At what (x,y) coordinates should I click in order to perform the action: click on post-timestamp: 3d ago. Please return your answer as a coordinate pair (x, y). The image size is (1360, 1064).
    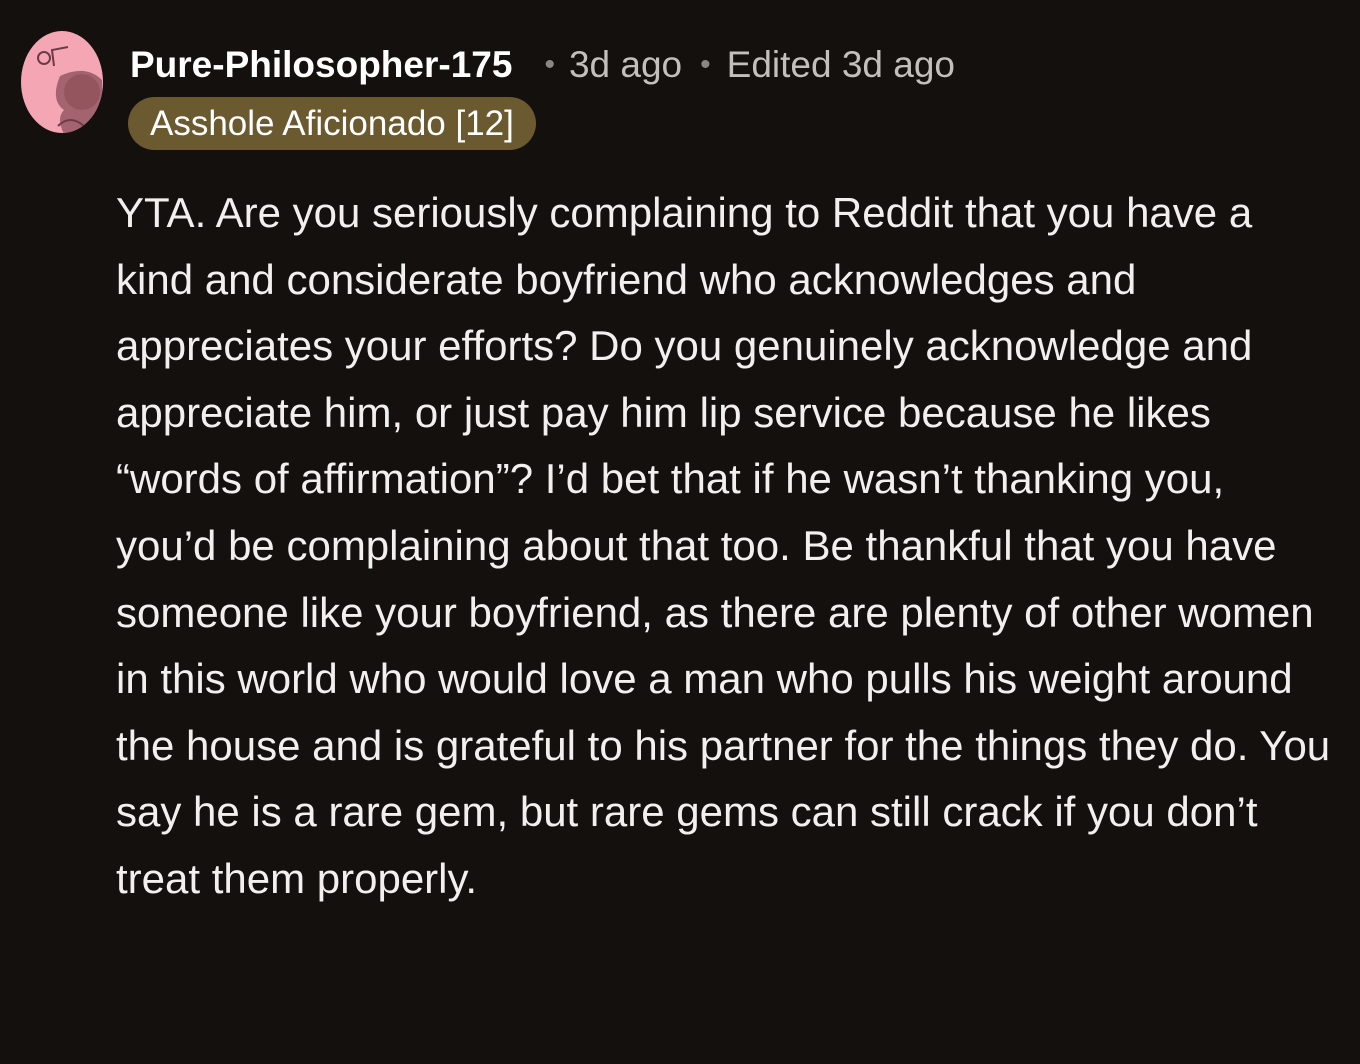
    Looking at the image, I should click on (625, 65).